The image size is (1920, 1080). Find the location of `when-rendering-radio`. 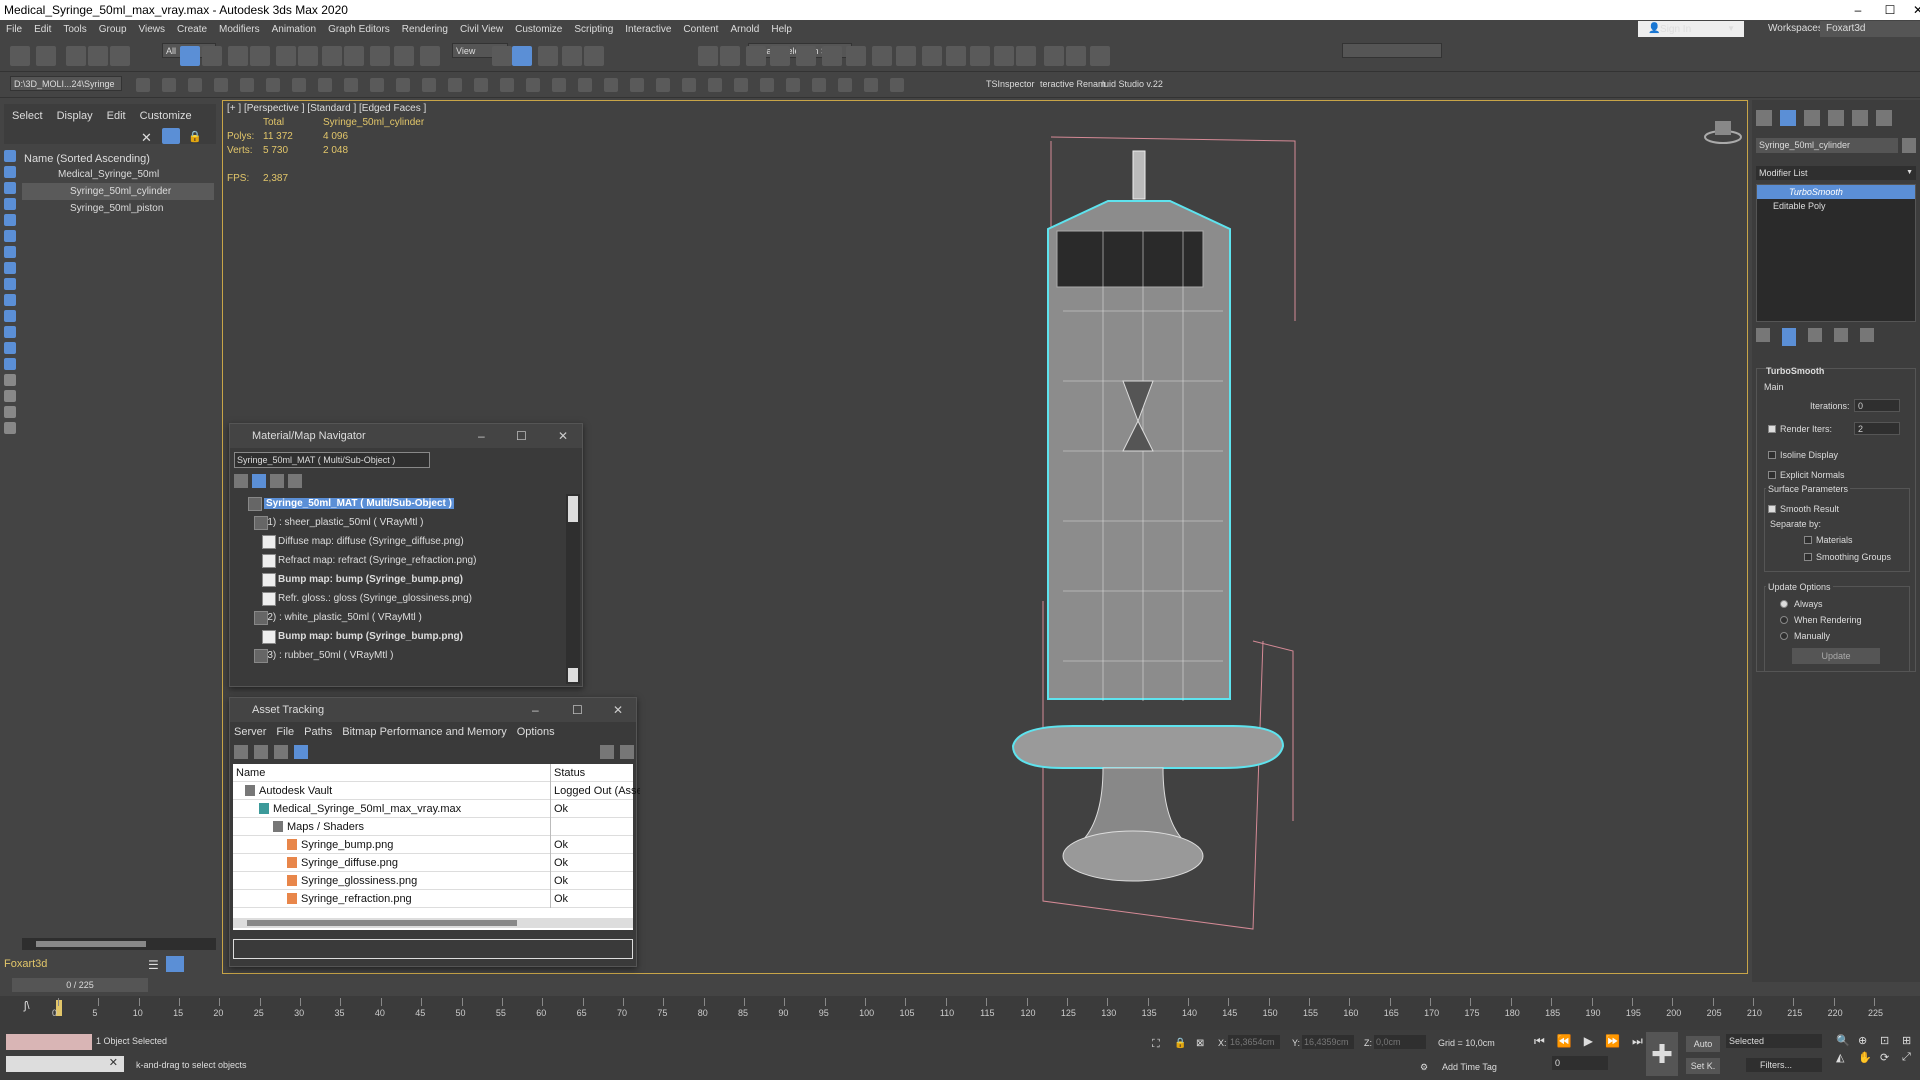

when-rendering-radio is located at coordinates (1784, 620).